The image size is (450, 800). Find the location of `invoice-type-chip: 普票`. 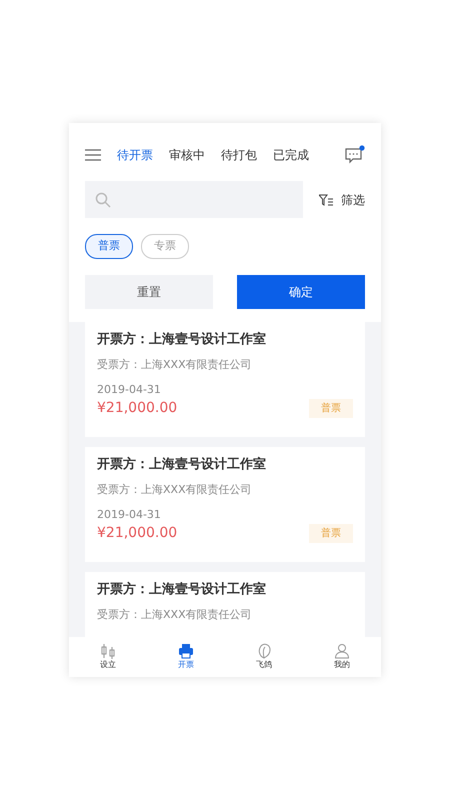

invoice-type-chip: 普票 is located at coordinates (109, 246).